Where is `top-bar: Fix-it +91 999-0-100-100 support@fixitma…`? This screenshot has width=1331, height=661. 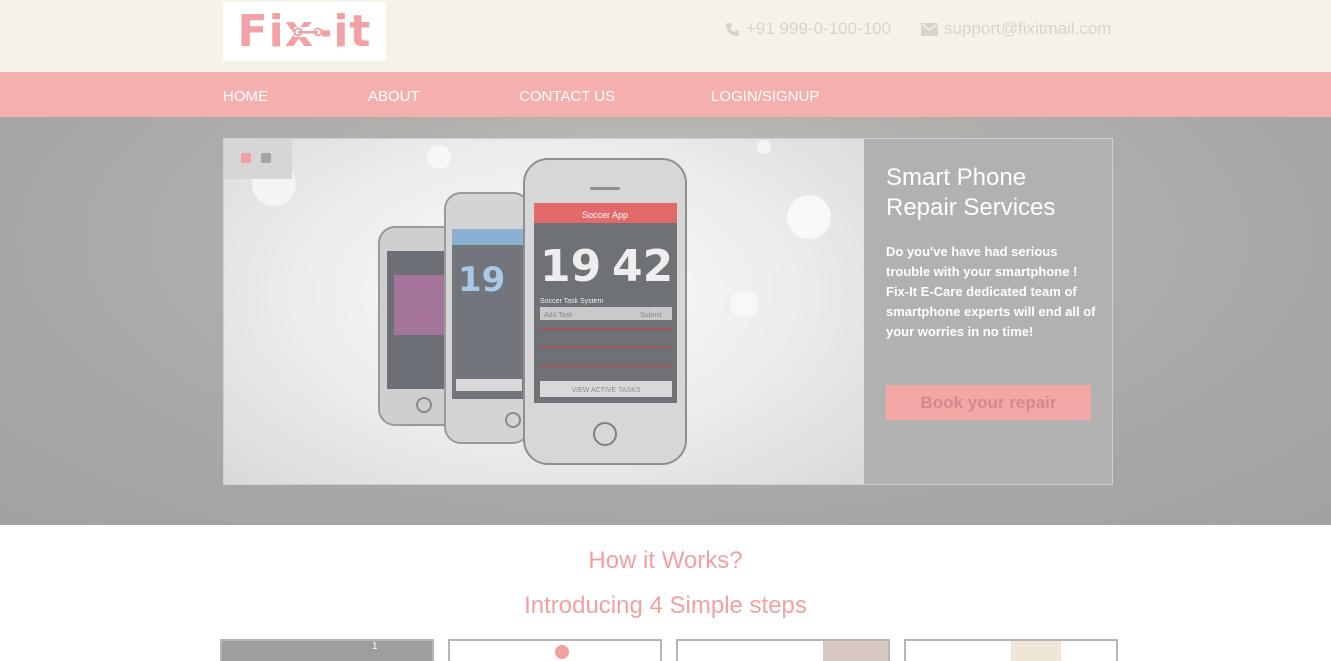
top-bar: Fix-it +91 999-0-100-100 support@fixitma… is located at coordinates (665, 36).